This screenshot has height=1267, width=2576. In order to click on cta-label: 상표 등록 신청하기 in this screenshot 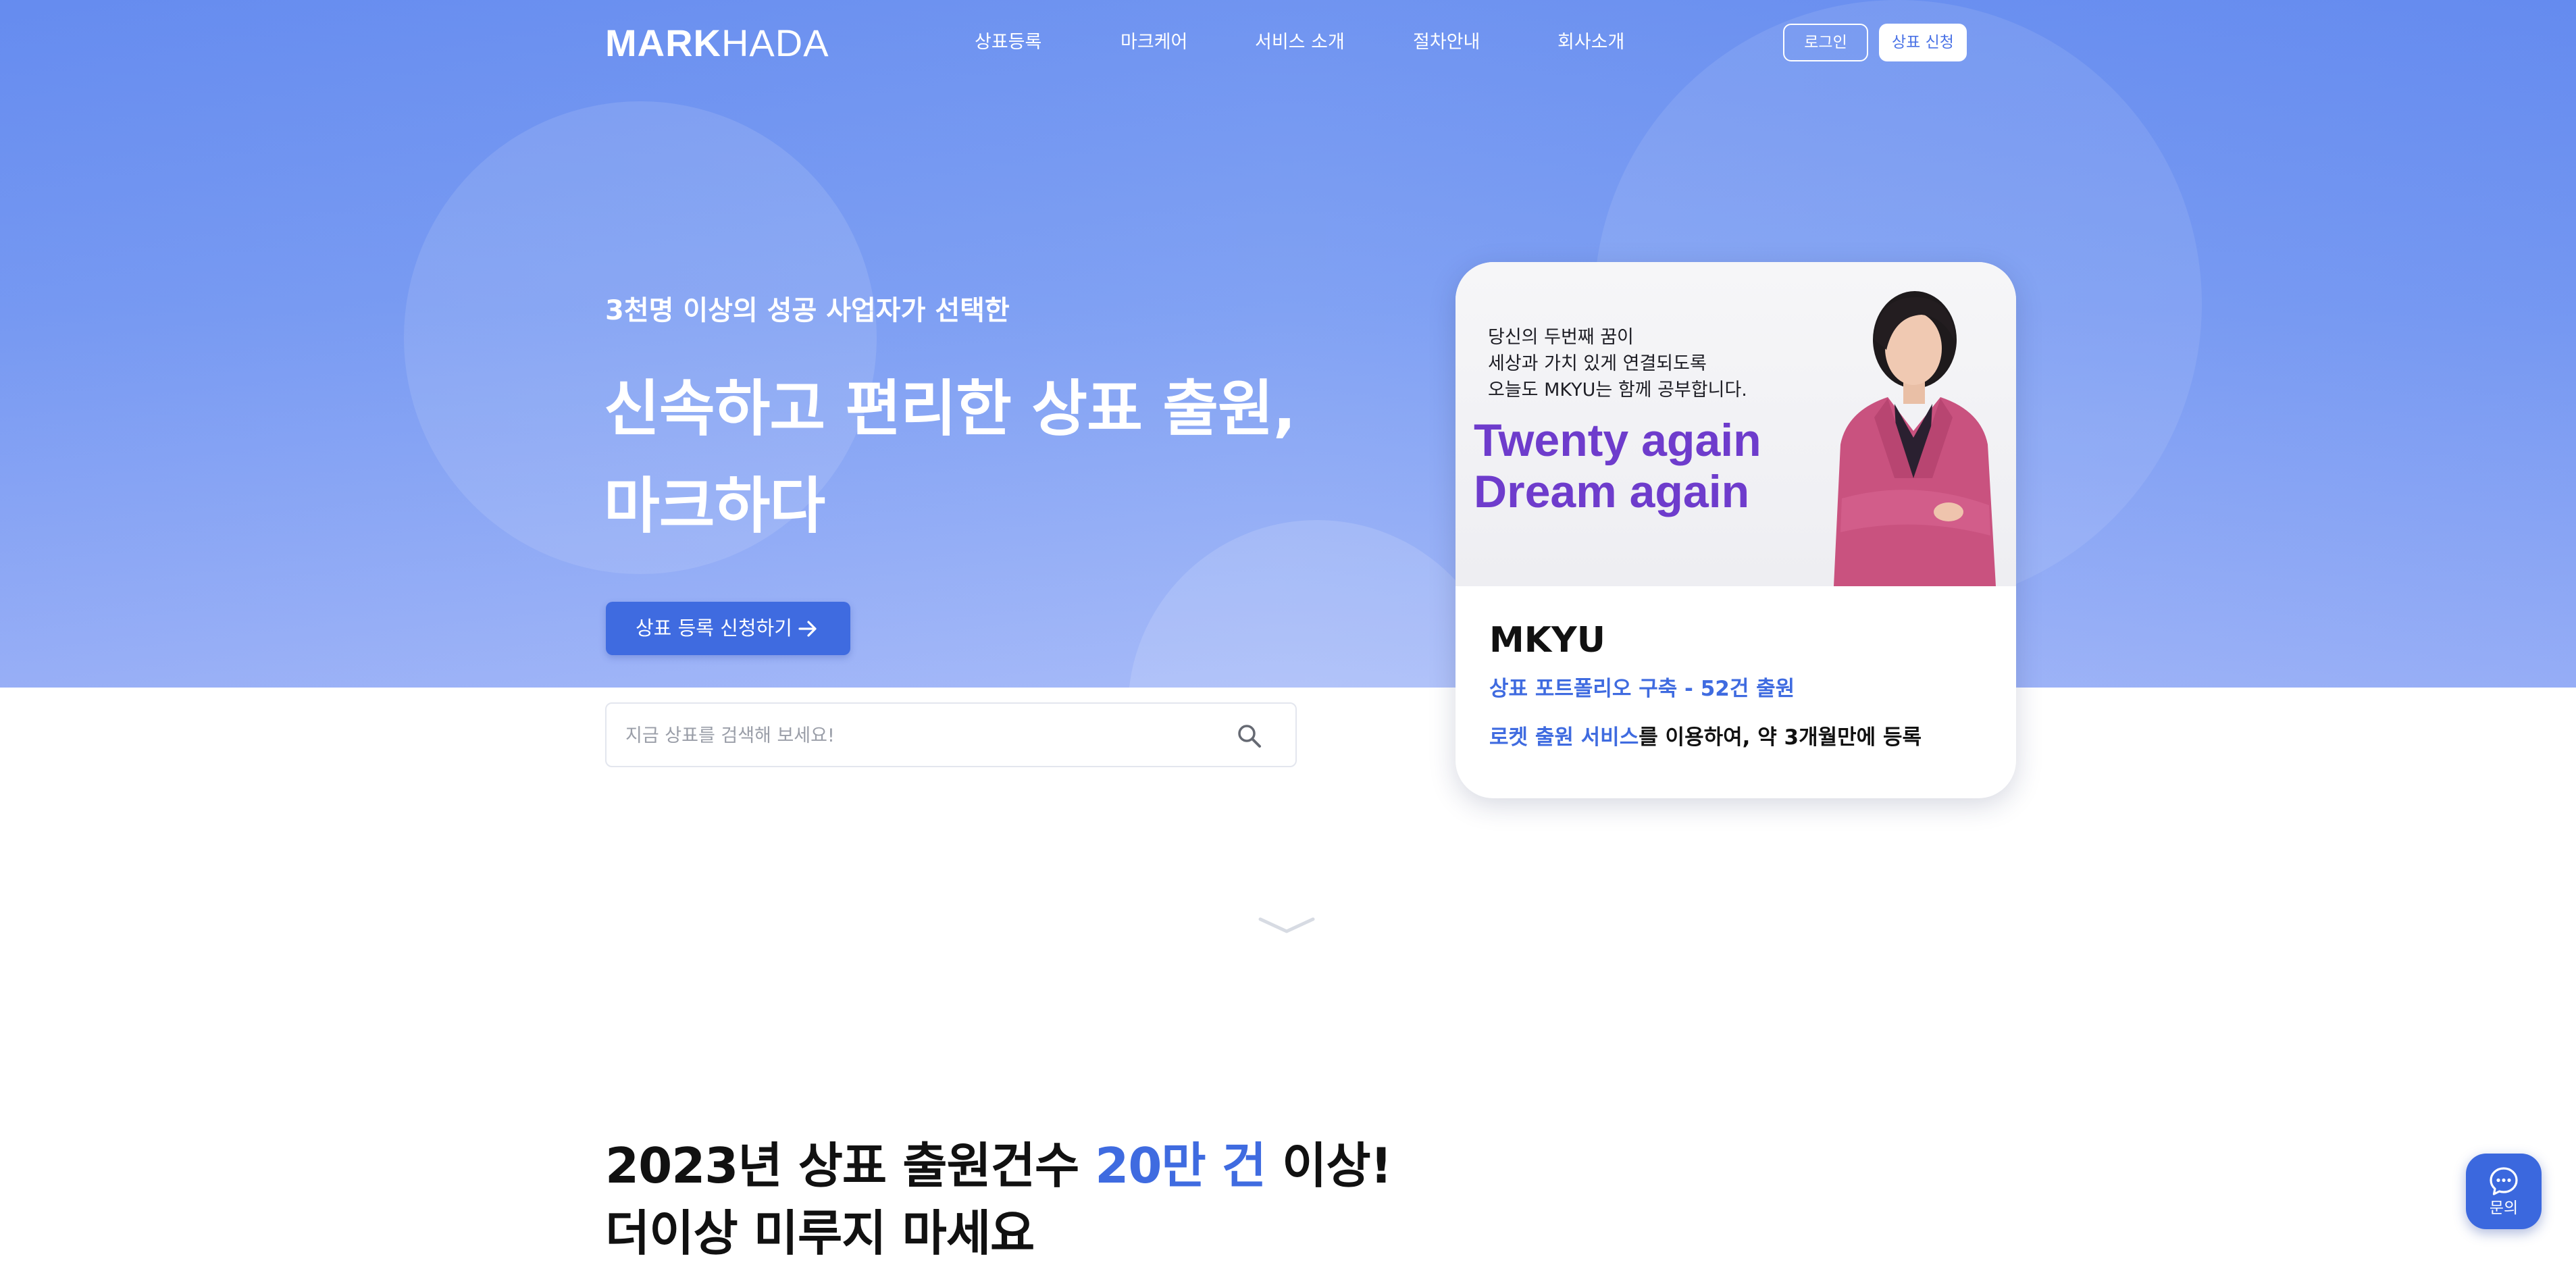, I will do `click(714, 628)`.